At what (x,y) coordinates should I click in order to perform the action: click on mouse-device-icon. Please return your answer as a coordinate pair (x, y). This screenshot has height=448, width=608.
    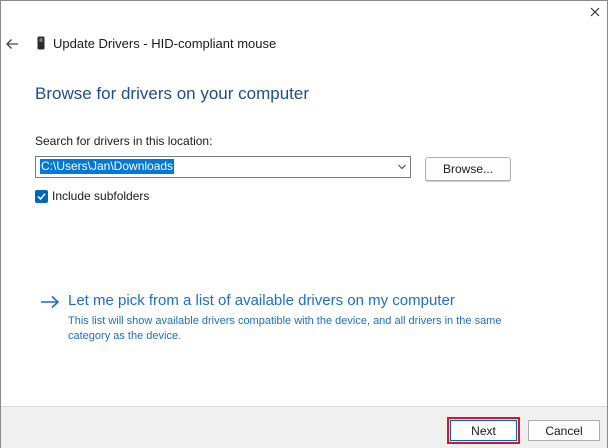
    Looking at the image, I should click on (41, 43).